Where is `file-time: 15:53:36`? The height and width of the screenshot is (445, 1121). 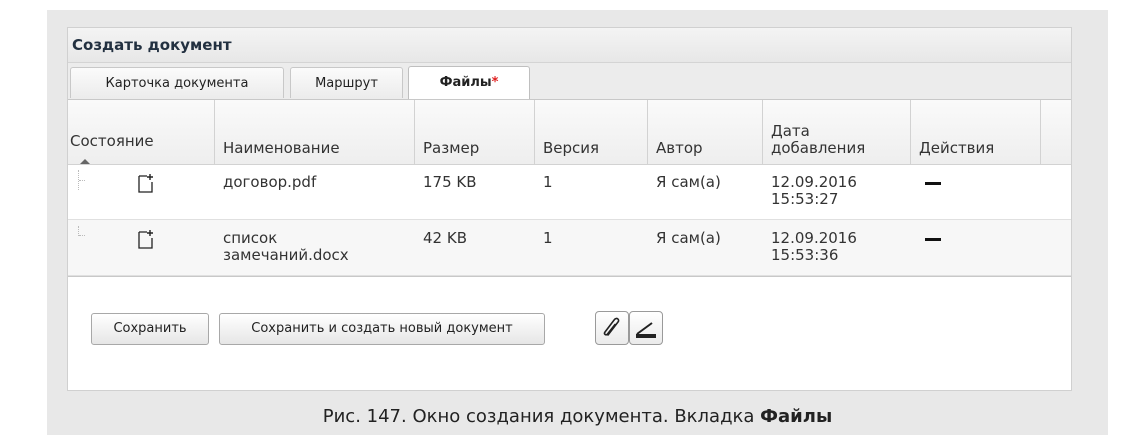 file-time: 15:53:36 is located at coordinates (805, 255).